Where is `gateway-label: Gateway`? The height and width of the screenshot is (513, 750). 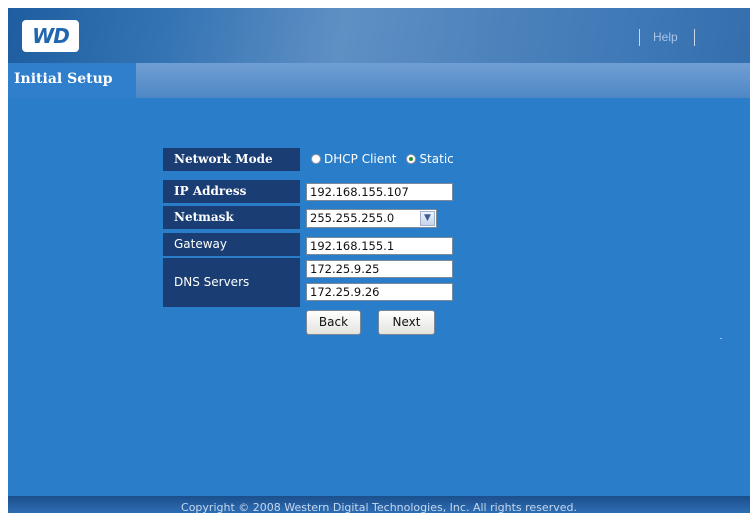
gateway-label: Gateway is located at coordinates (231, 244).